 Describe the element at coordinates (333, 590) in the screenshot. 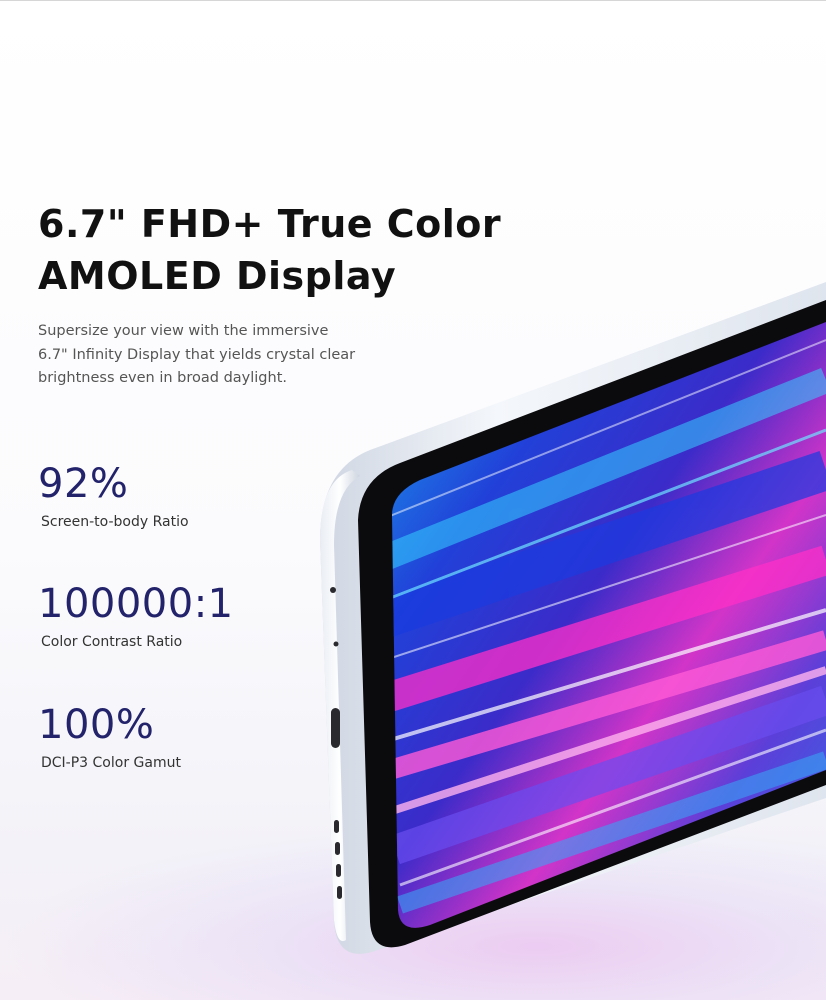

I see `microphone-hole-icon` at that location.